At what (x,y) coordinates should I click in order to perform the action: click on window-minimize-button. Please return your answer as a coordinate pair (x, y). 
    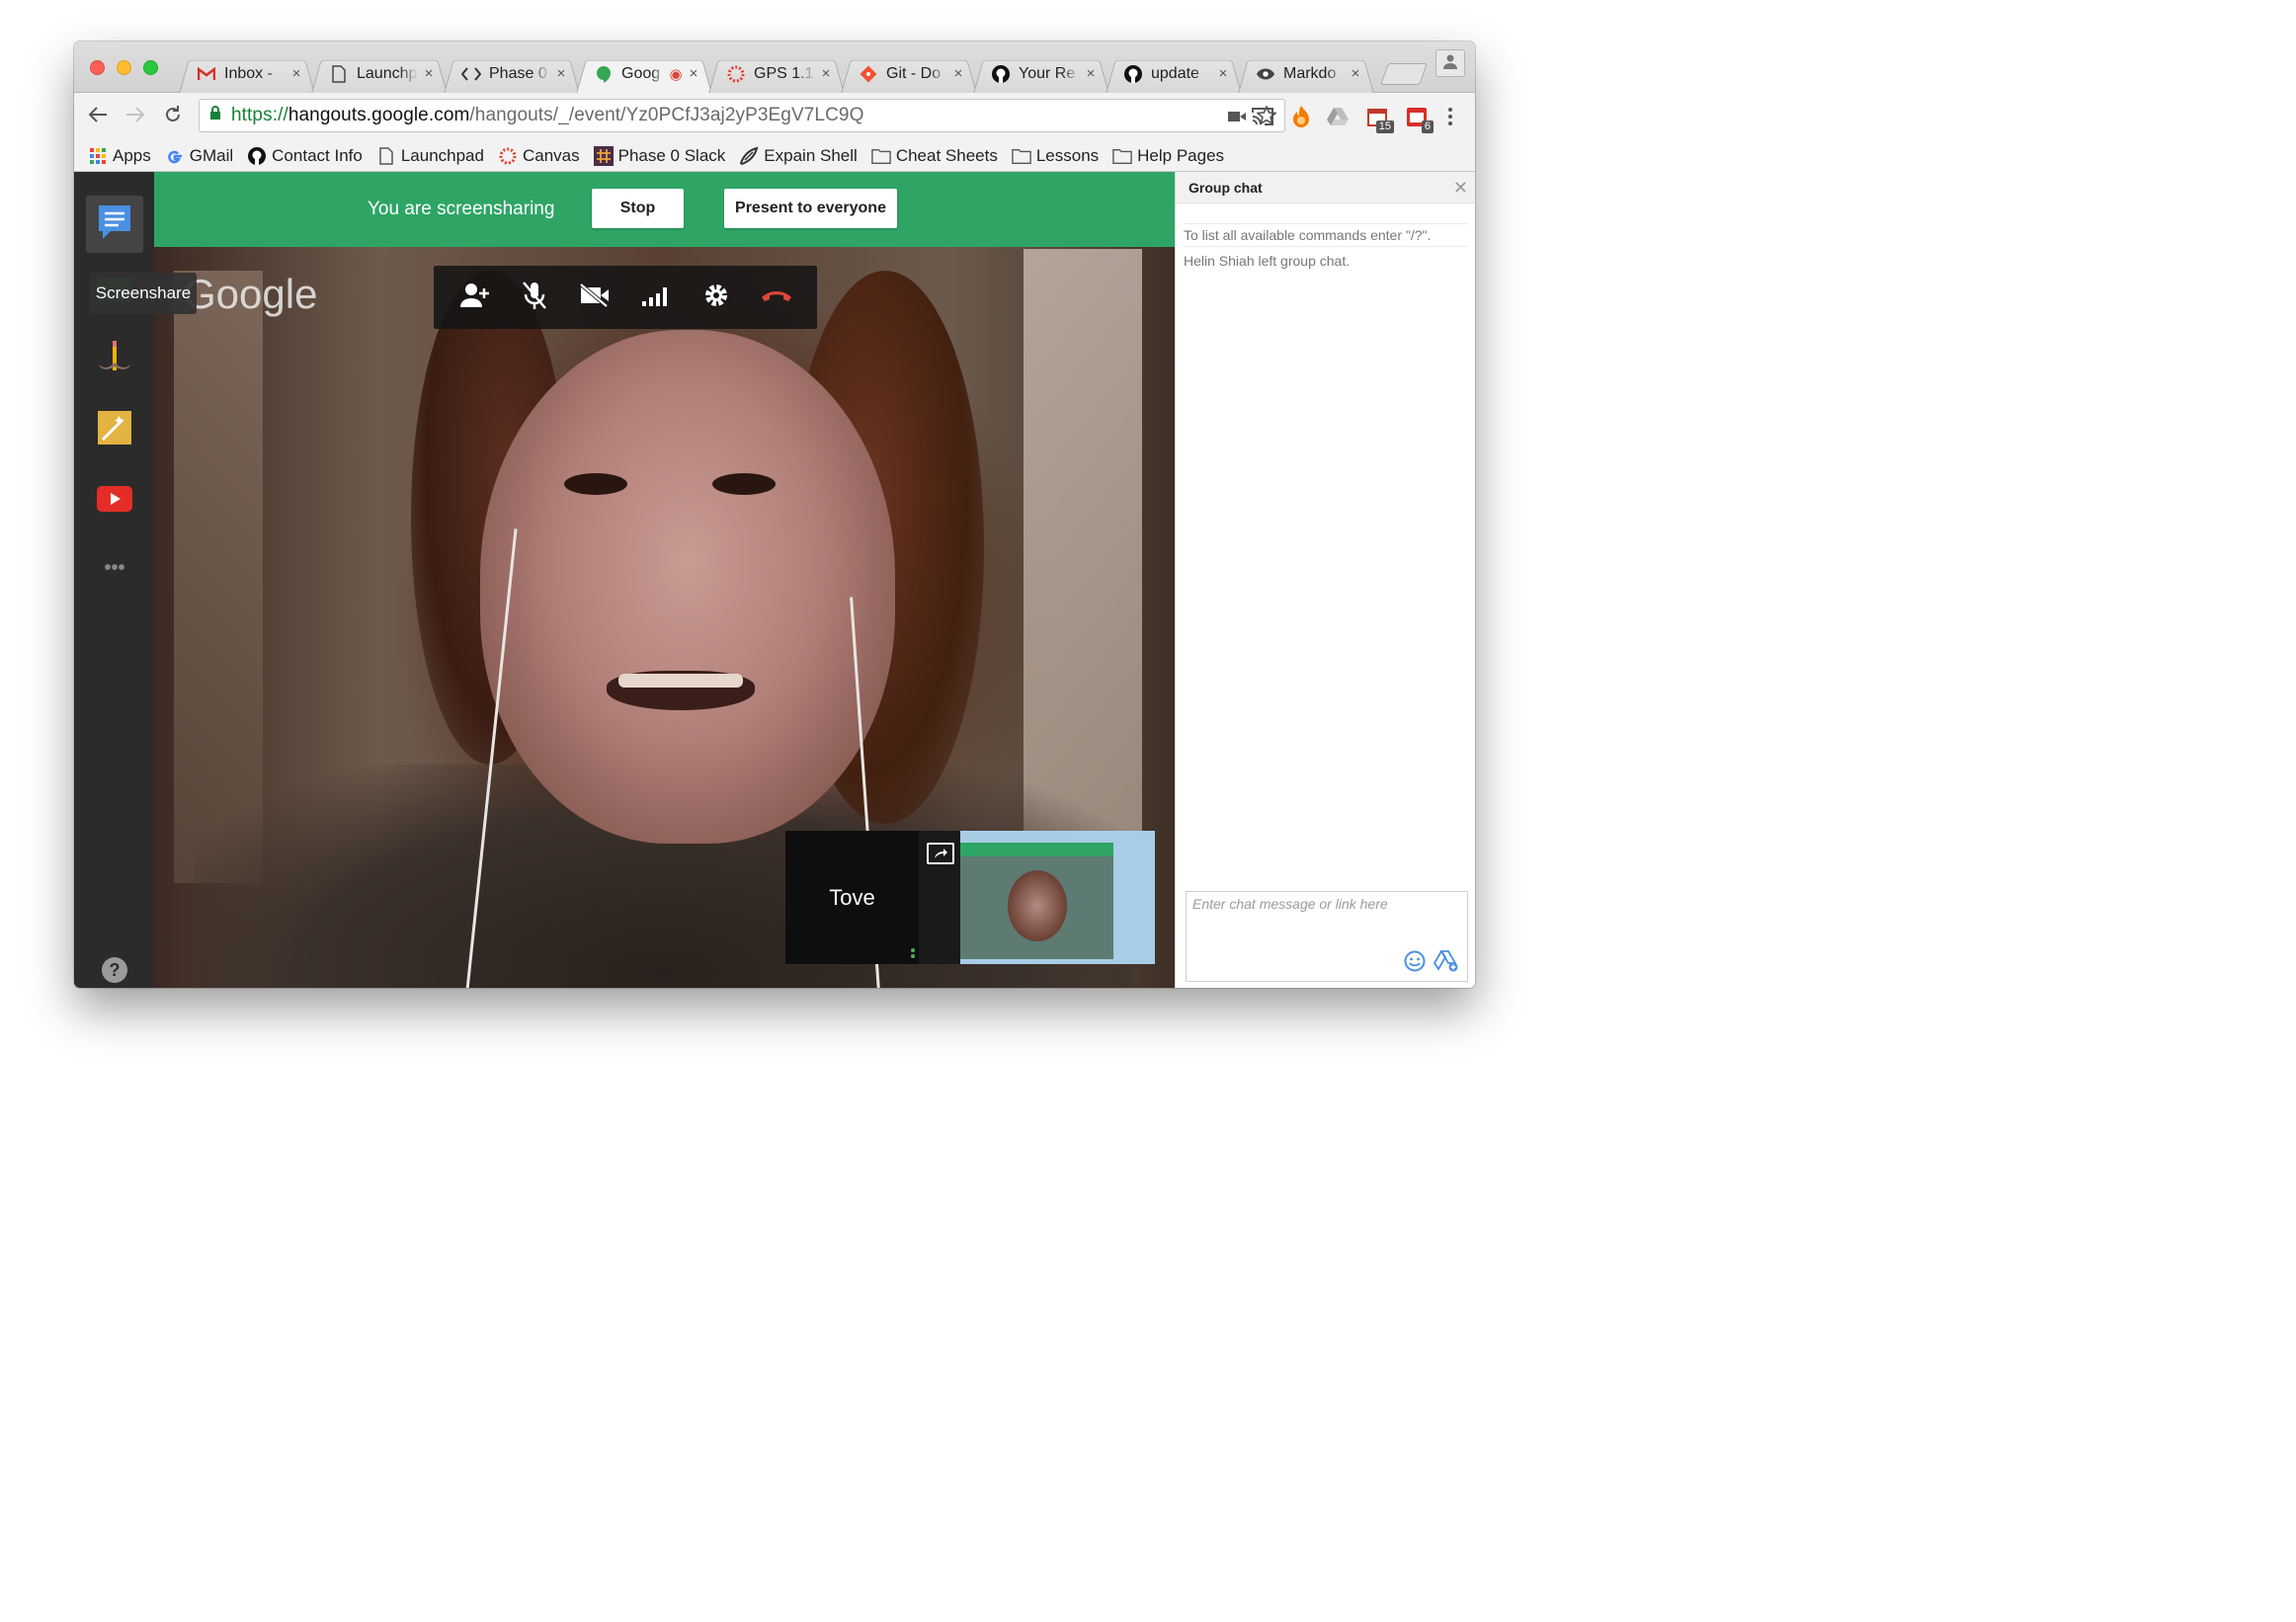
    Looking at the image, I should click on (124, 67).